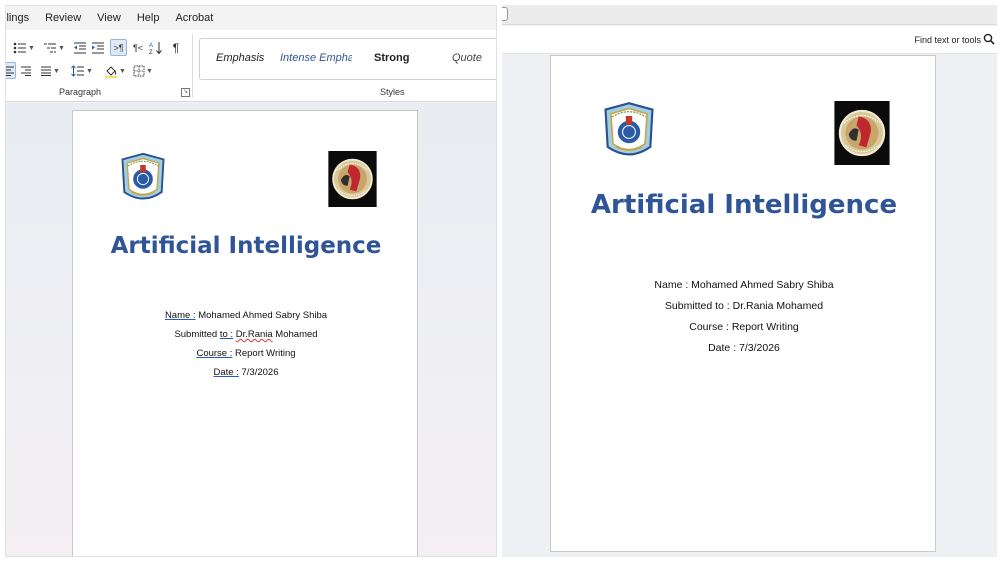 The image size is (1000, 562). I want to click on menu-view: View, so click(109, 18).